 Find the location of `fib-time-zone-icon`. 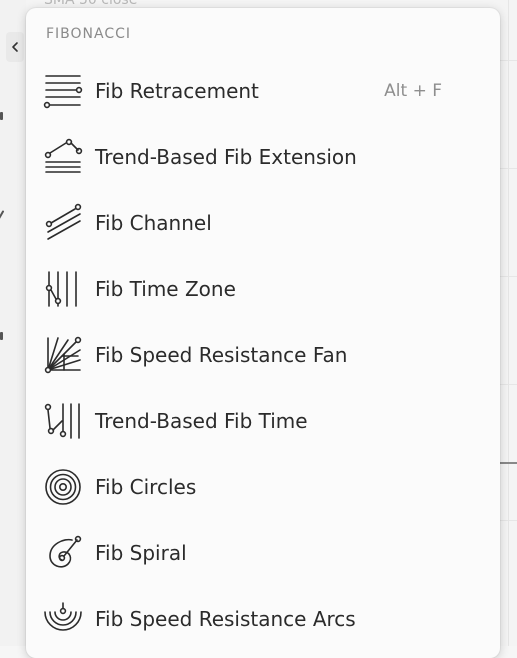

fib-time-zone-icon is located at coordinates (63, 289).